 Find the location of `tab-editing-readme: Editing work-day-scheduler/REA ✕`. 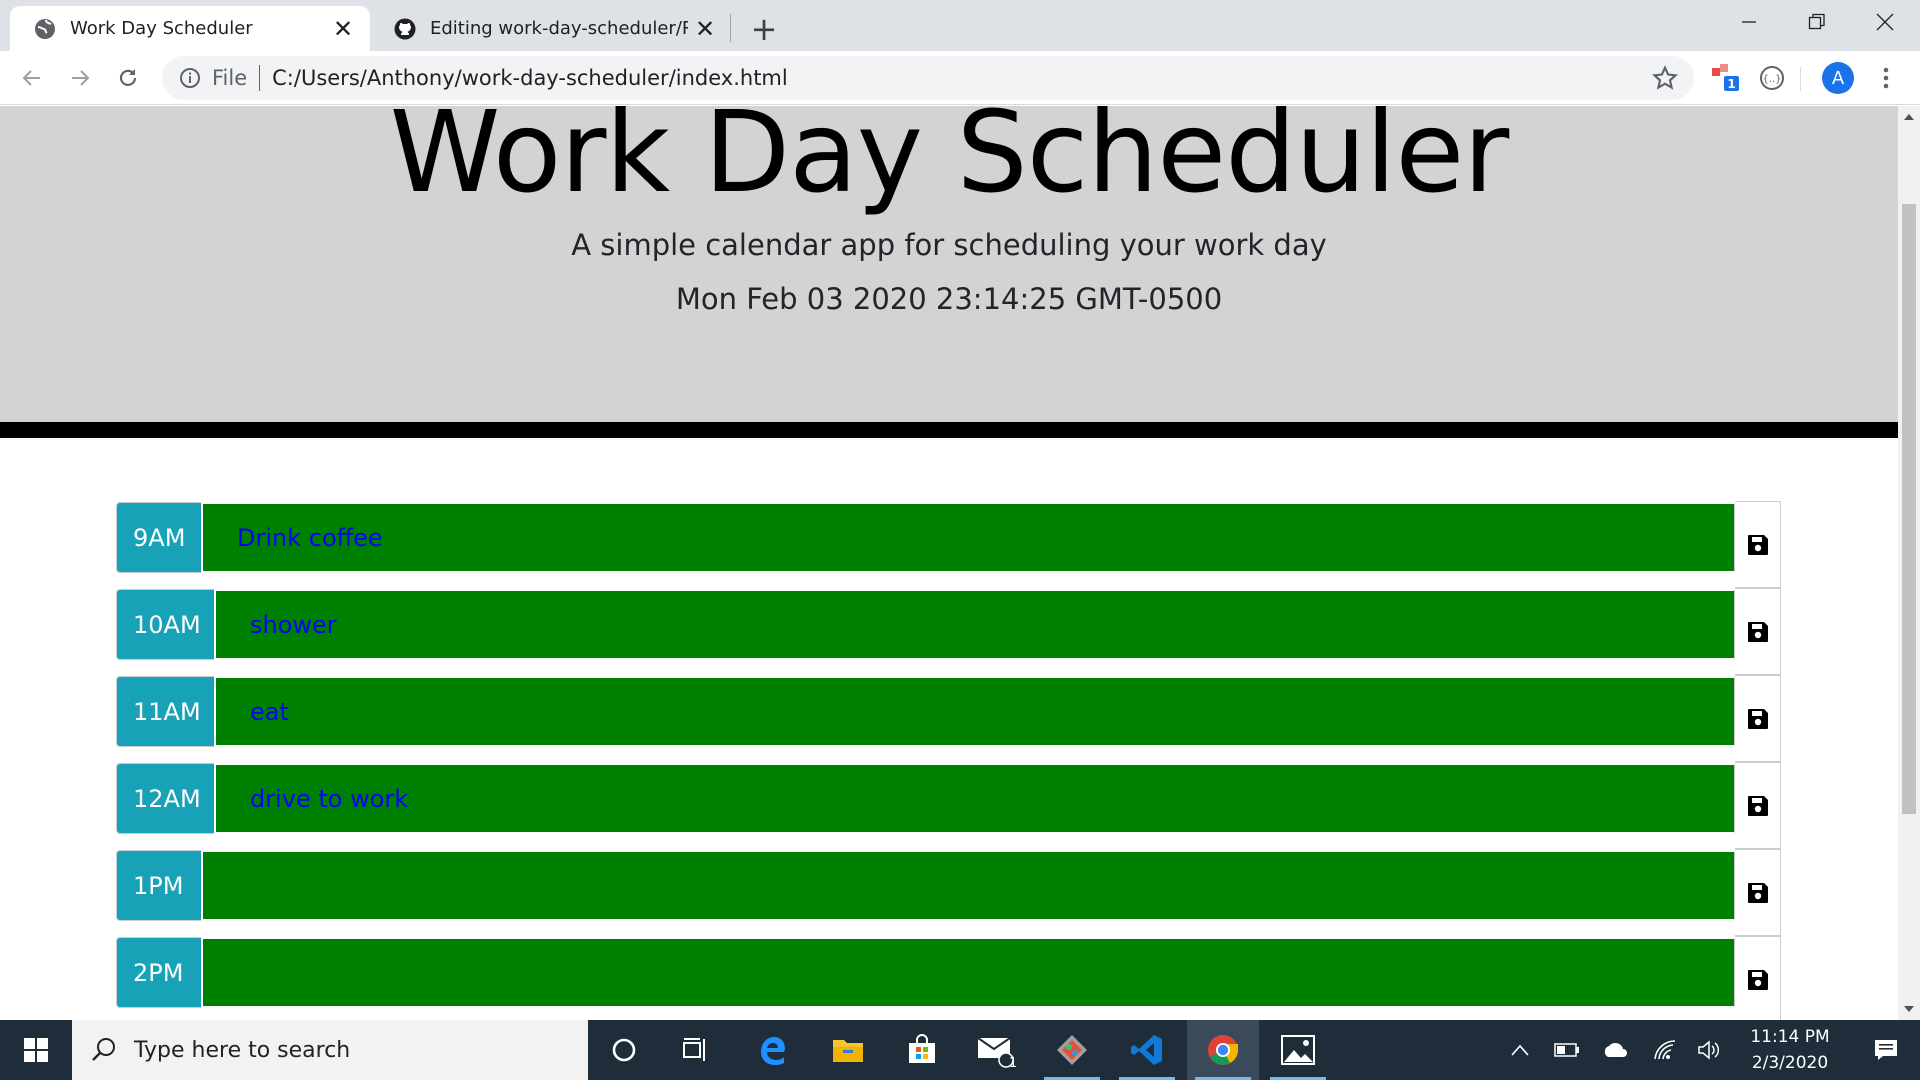

tab-editing-readme: Editing work-day-scheduler/REA ✕ is located at coordinates (551, 28).